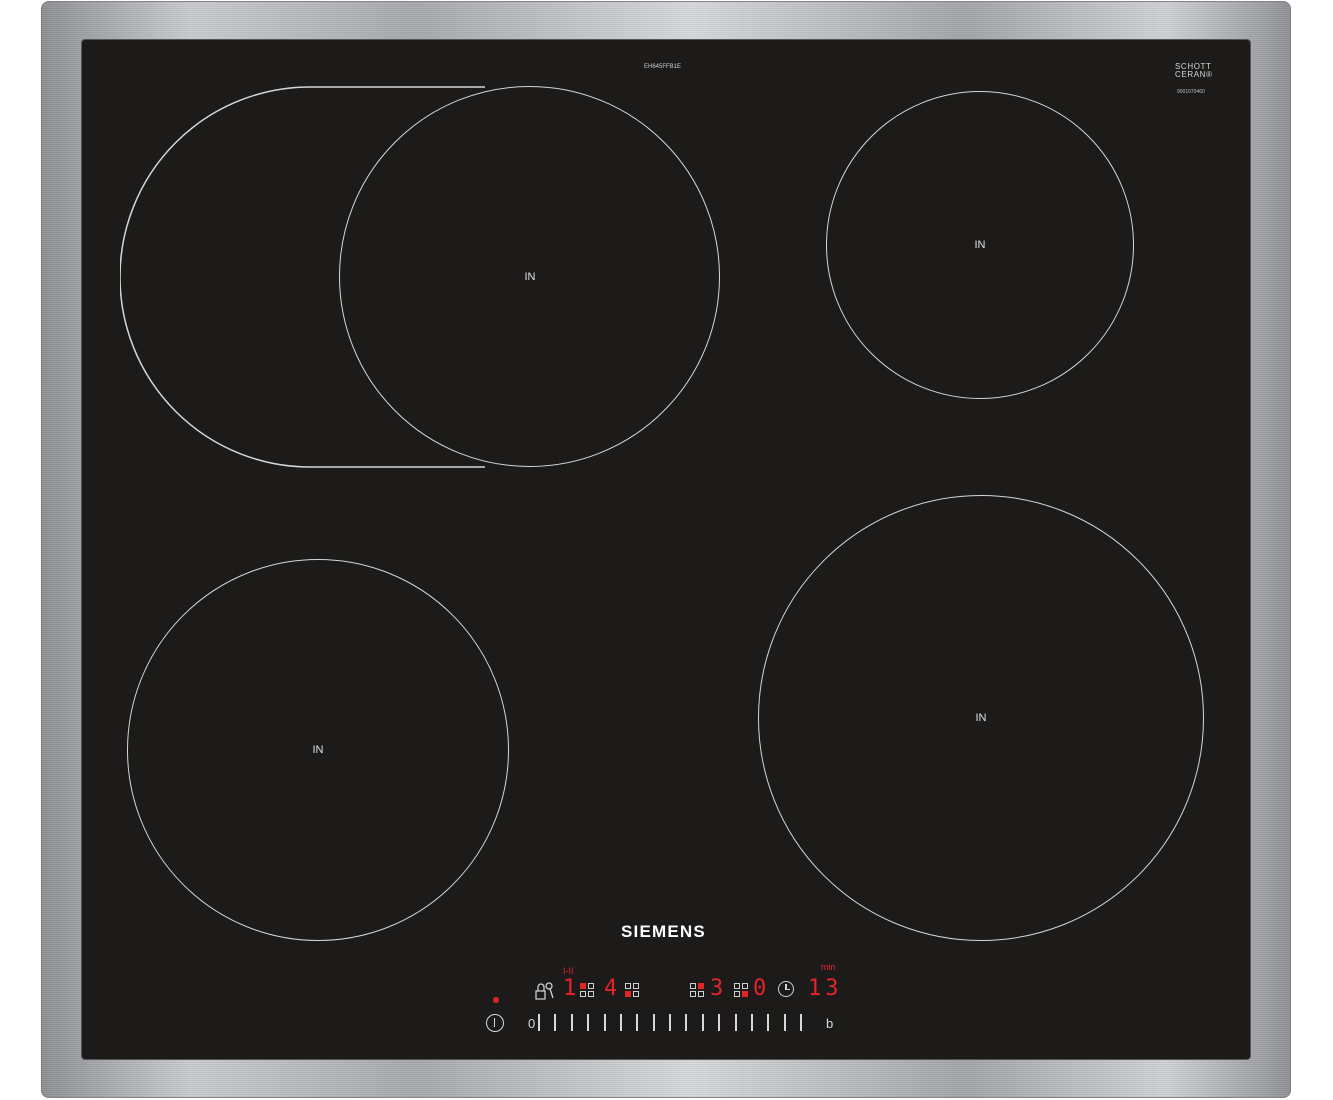 This screenshot has height=1100, width=1333. I want to click on zone-label-rear-right: IN, so click(980, 245).